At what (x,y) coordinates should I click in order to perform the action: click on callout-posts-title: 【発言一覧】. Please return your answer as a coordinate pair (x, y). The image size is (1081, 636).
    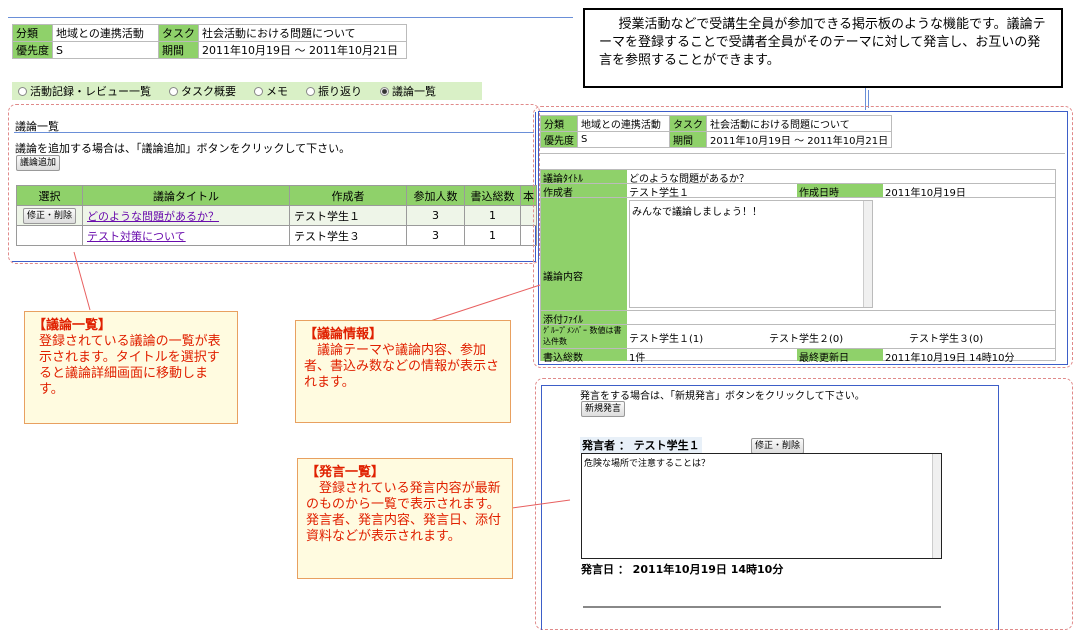
    Looking at the image, I should click on (345, 472).